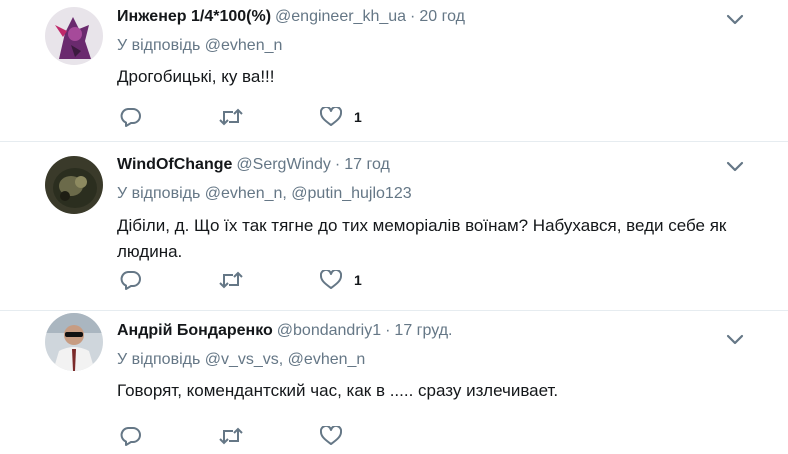 This screenshot has width=788, height=454. I want to click on reply-mentions: @v_vs_vs, @evhen_n, so click(285, 359).